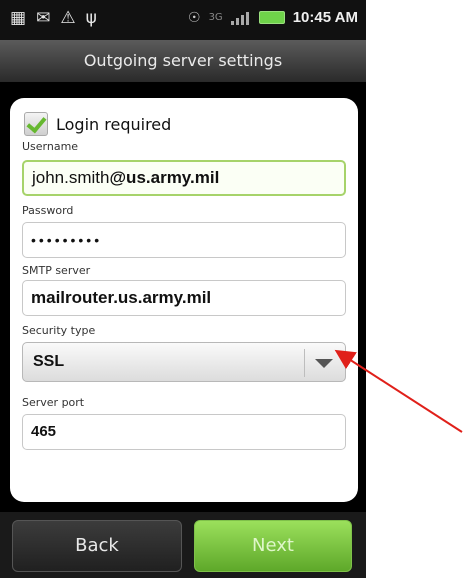 The height and width of the screenshot is (578, 464). I want to click on annotation-arrow, so click(398, 391).